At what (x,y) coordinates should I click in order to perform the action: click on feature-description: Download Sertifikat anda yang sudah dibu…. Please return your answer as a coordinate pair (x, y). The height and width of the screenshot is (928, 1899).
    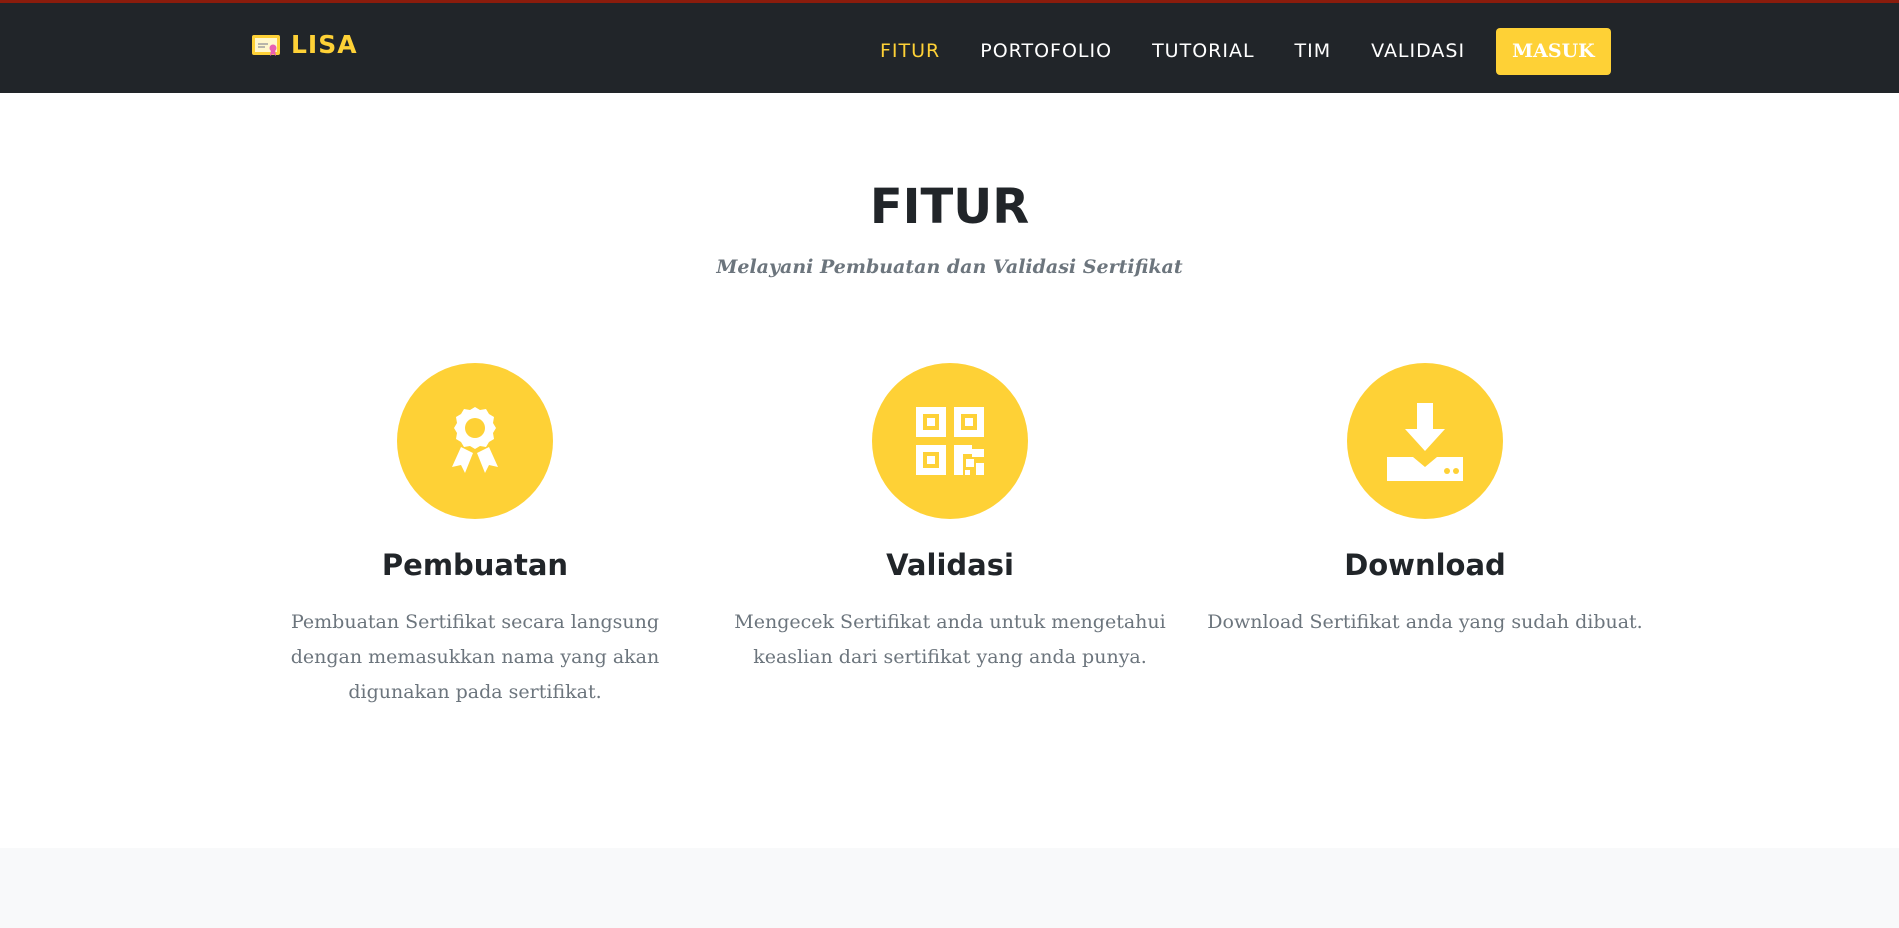
    Looking at the image, I should click on (1425, 622).